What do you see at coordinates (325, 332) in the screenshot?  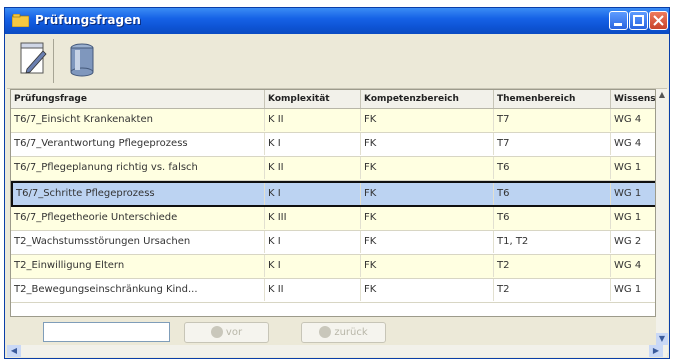 I see `back-icon` at bounding box center [325, 332].